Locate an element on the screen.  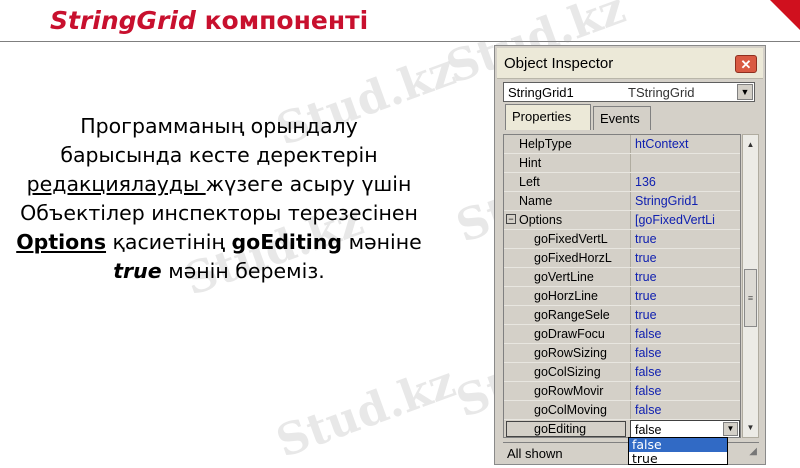
property-name: goDrawFocu is located at coordinates (569, 334).